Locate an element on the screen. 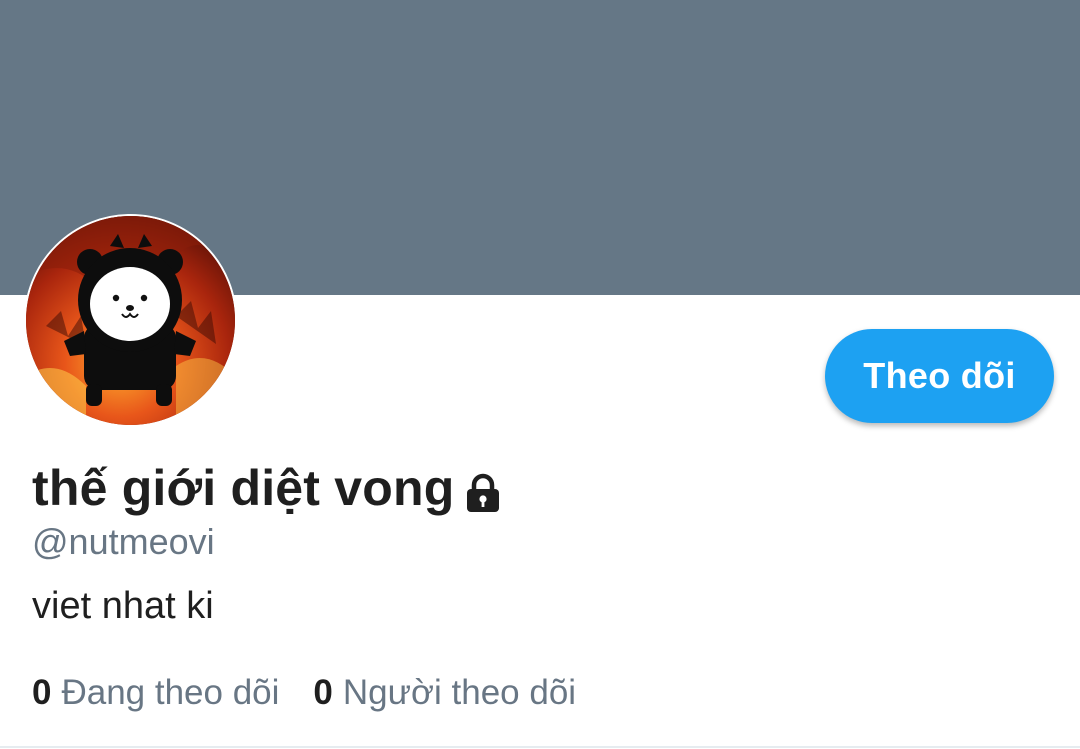 Image resolution: width=1080 pixels, height=749 pixels. display-name: thế giới diệt vong is located at coordinates (243, 488).